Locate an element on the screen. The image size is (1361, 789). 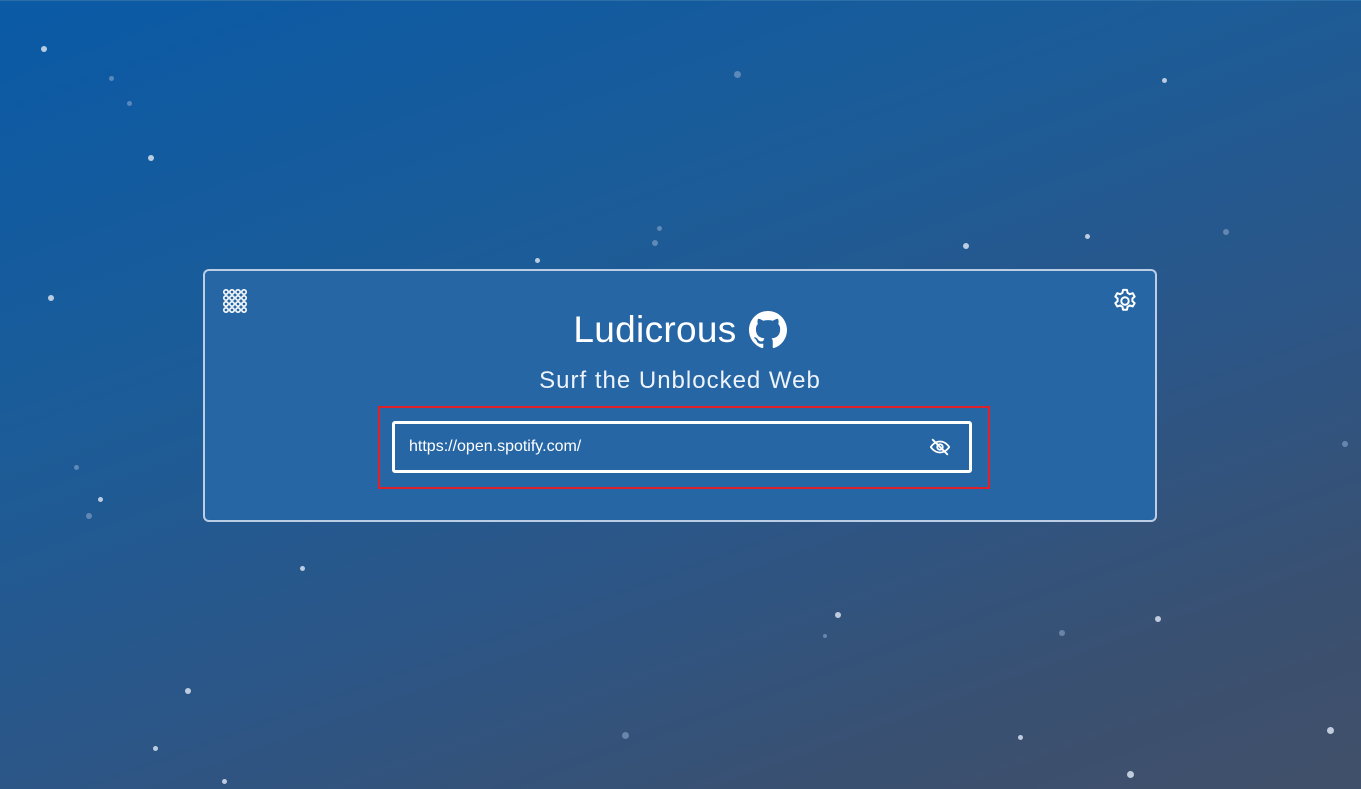
url-input is located at coordinates (662, 447).